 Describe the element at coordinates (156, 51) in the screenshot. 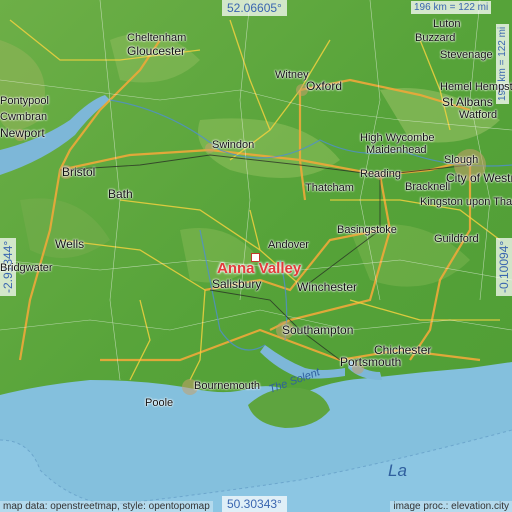

I see `place-label: Gloucester` at that location.